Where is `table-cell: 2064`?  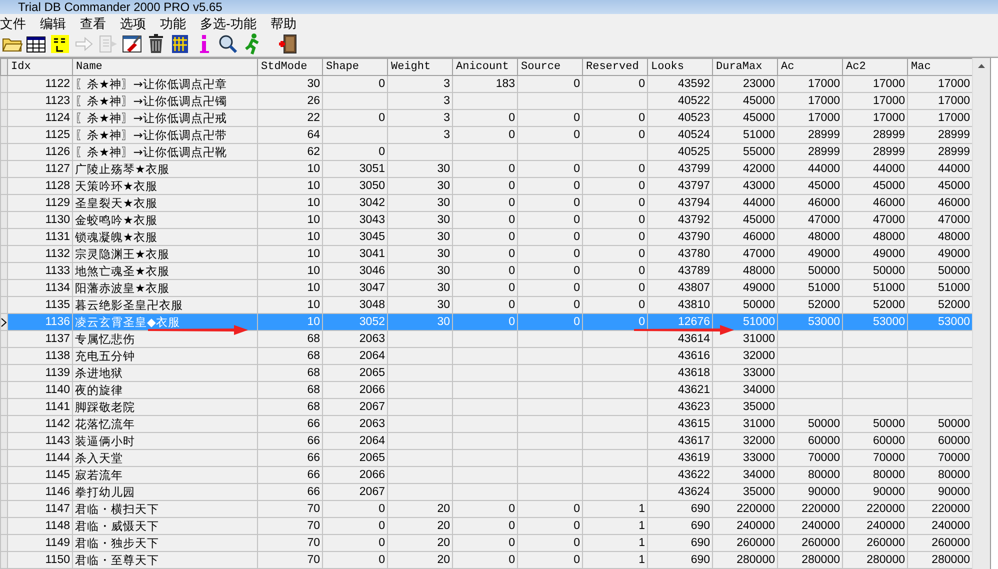
table-cell: 2064 is located at coordinates (355, 356).